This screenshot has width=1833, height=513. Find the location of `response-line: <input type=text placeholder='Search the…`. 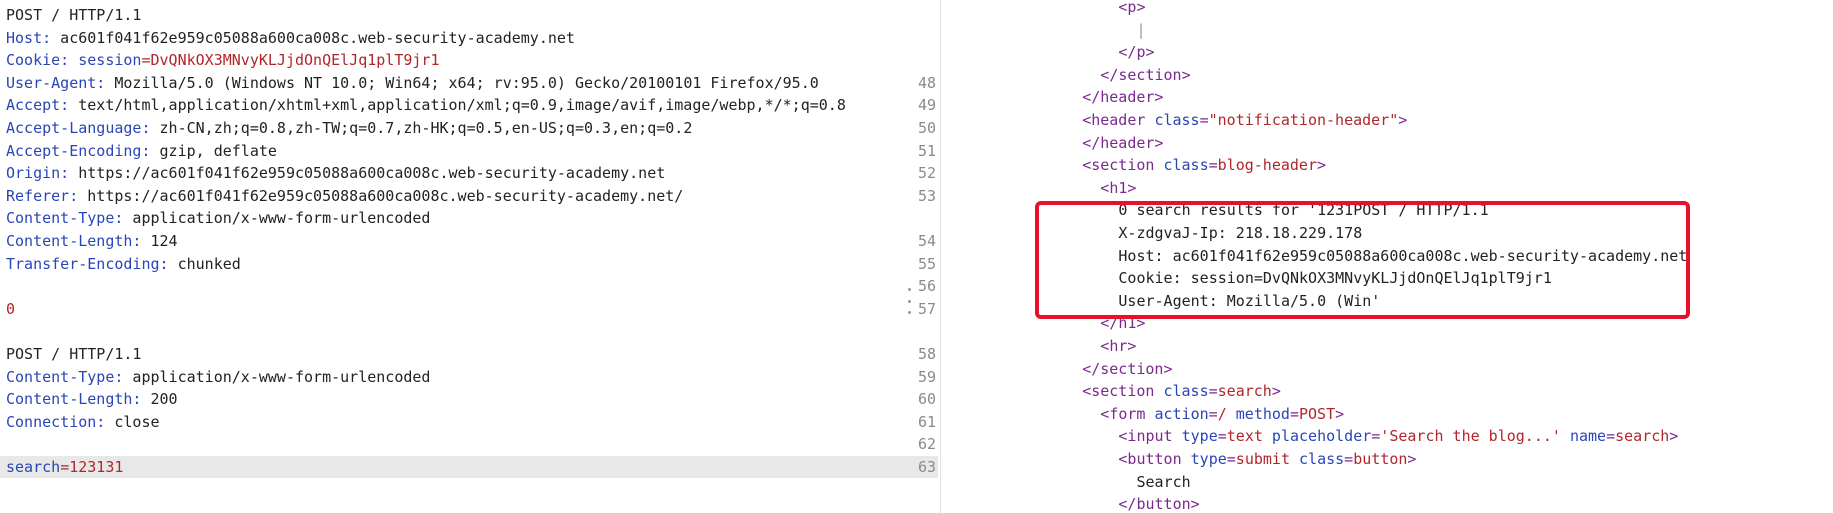

response-line: <input type=text placeholder='Search the… is located at coordinates (1387, 436).